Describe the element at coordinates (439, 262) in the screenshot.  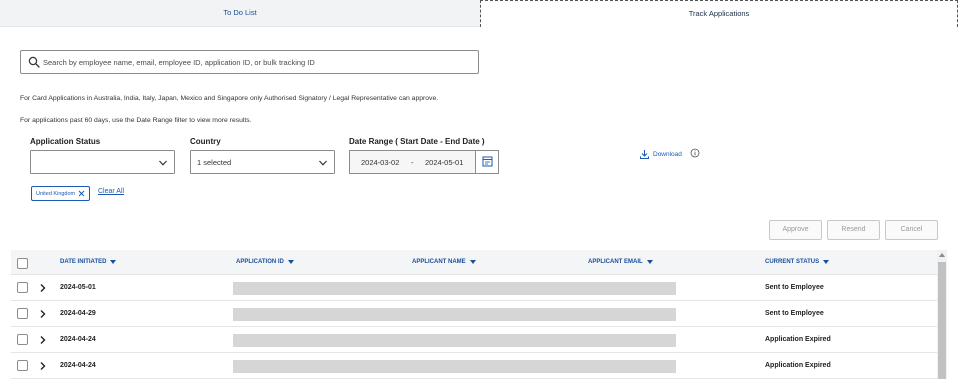
I see `column-label: APPLICANT NAME` at that location.